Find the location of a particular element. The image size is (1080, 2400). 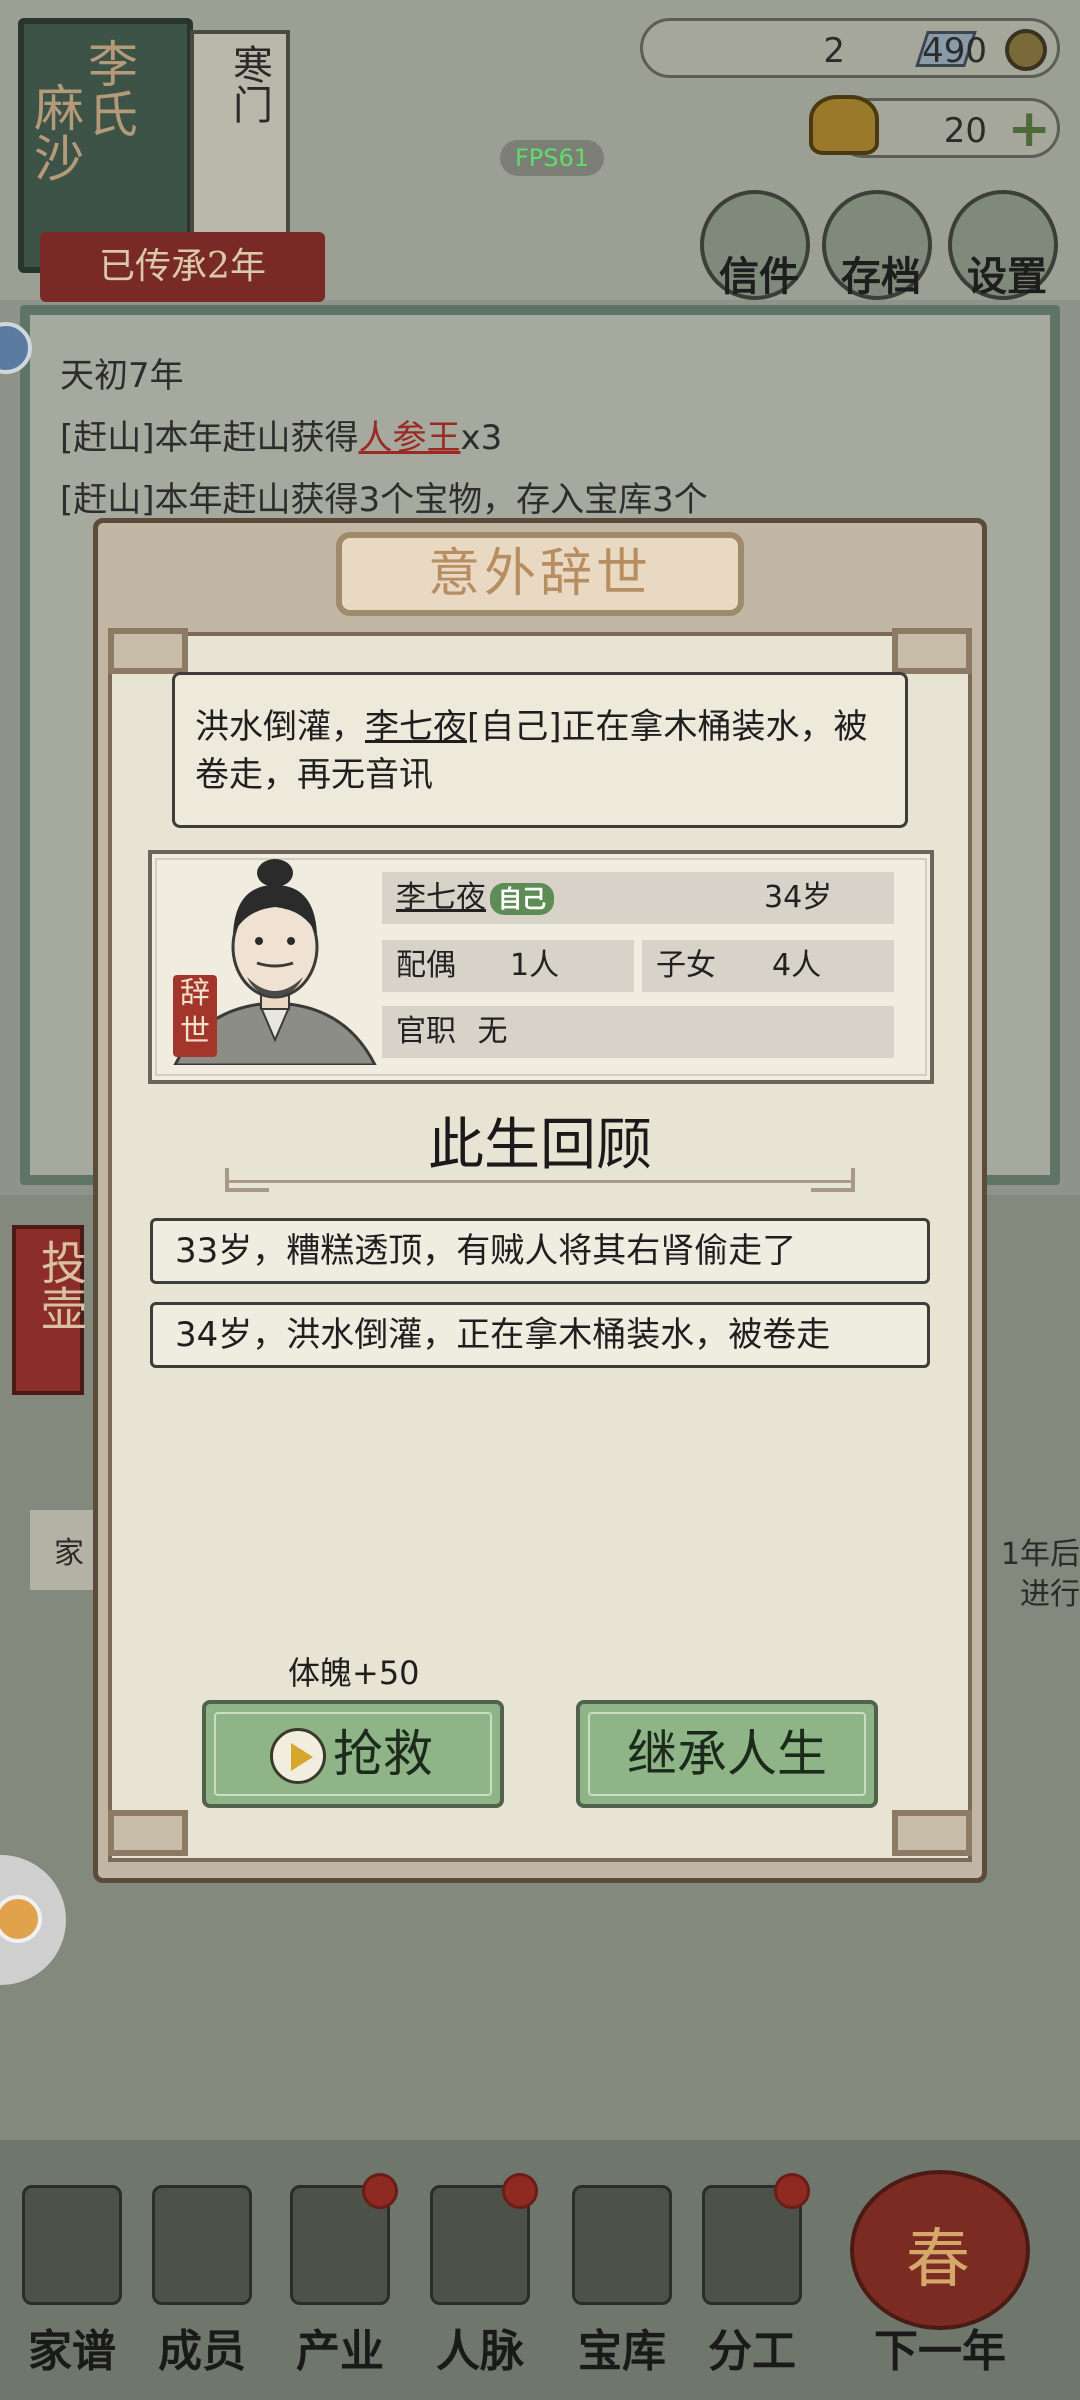

coin-count: 490 is located at coordinates (954, 51).